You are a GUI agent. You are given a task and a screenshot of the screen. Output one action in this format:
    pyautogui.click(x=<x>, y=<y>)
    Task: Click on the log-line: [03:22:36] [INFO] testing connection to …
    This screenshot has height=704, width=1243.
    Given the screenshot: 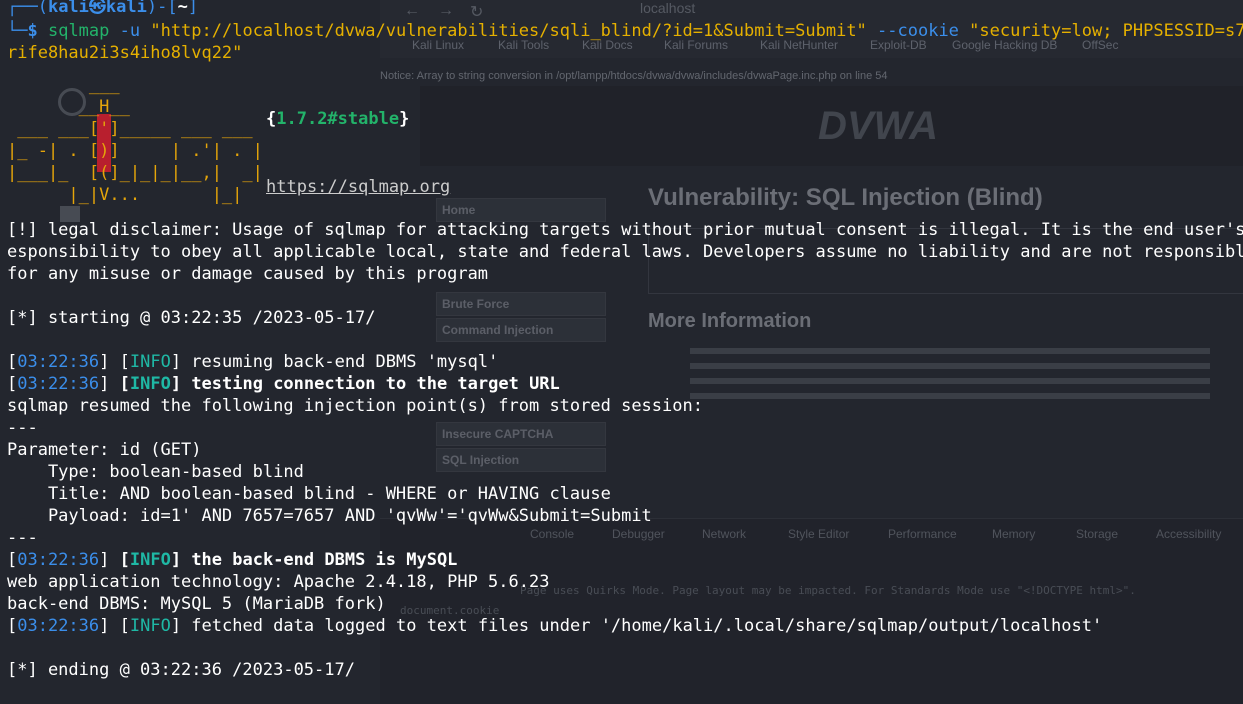 What is the action you would take?
    pyautogui.click(x=283, y=384)
    